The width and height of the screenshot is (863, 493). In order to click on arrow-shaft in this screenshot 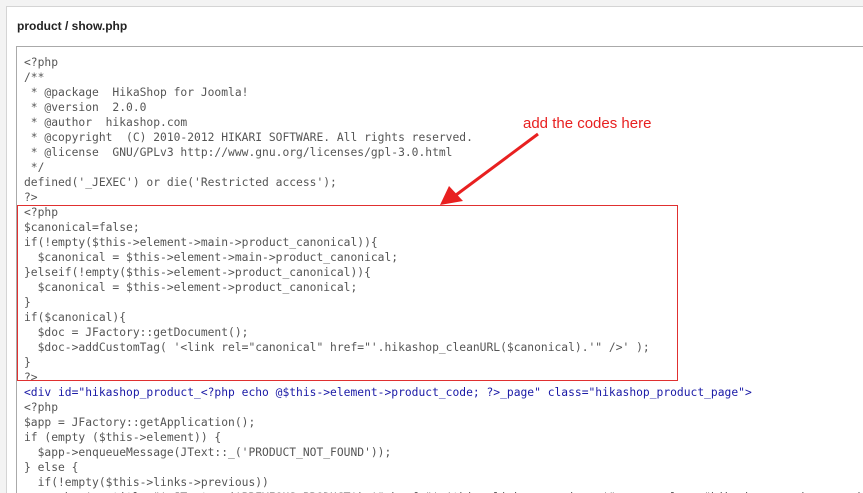, I will do `click(497, 164)`.